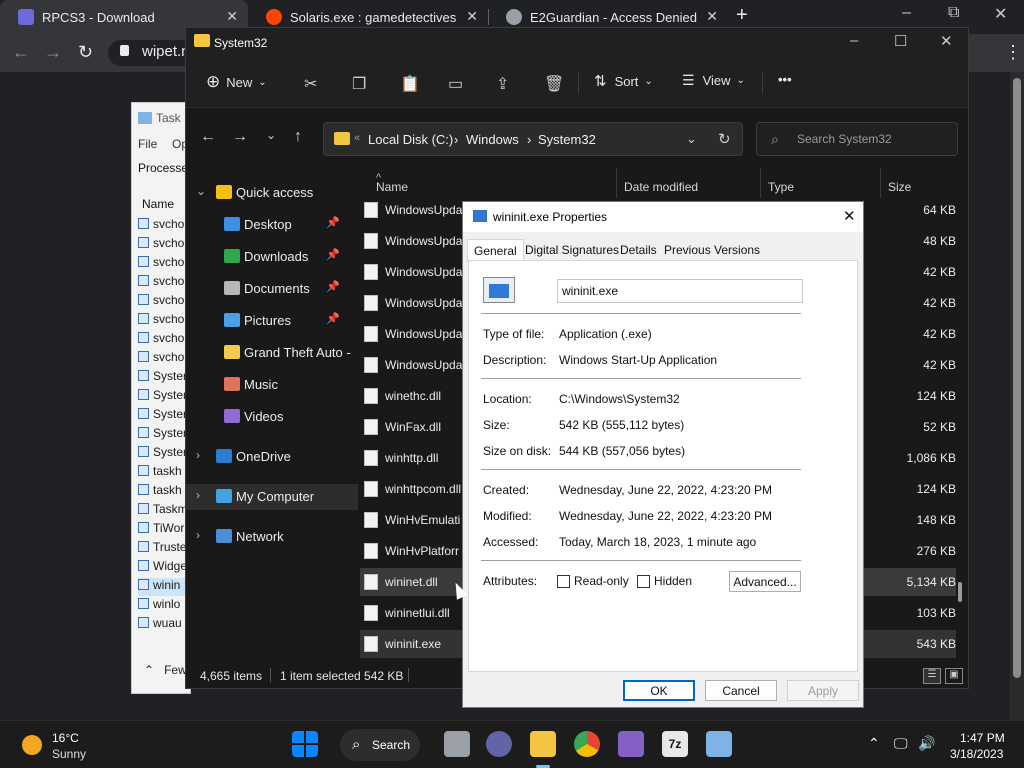 The width and height of the screenshot is (1024, 768). What do you see at coordinates (675, 744) in the screenshot?
I see `sevenzip-icon: 7z` at bounding box center [675, 744].